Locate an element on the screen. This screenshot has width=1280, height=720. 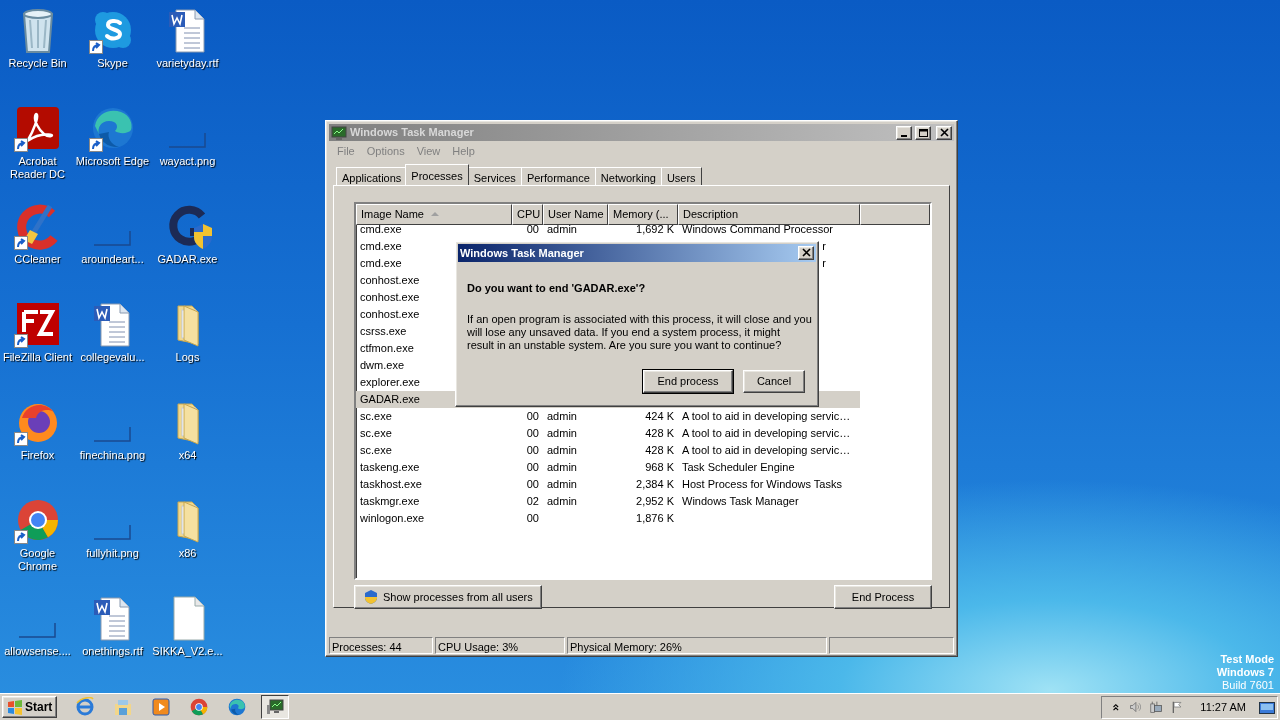
table-cell-text: Task Scheduler Engine is located at coordinates (738, 467).